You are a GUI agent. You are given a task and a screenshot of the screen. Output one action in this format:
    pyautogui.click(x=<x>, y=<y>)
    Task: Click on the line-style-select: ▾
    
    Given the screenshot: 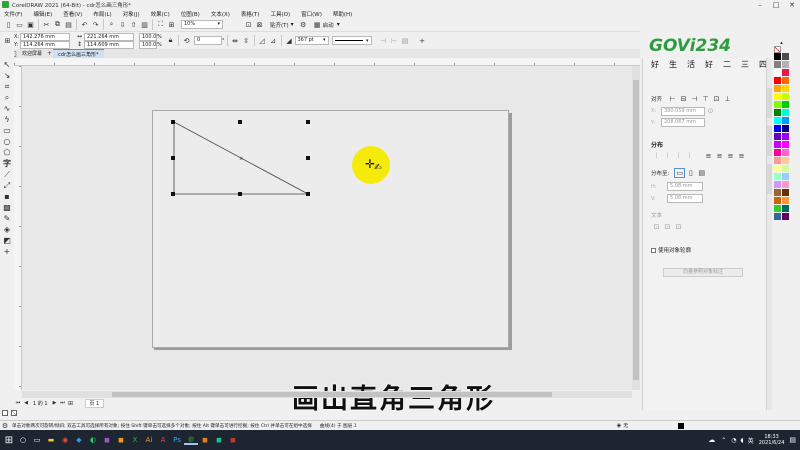 What is the action you would take?
    pyautogui.click(x=351, y=40)
    